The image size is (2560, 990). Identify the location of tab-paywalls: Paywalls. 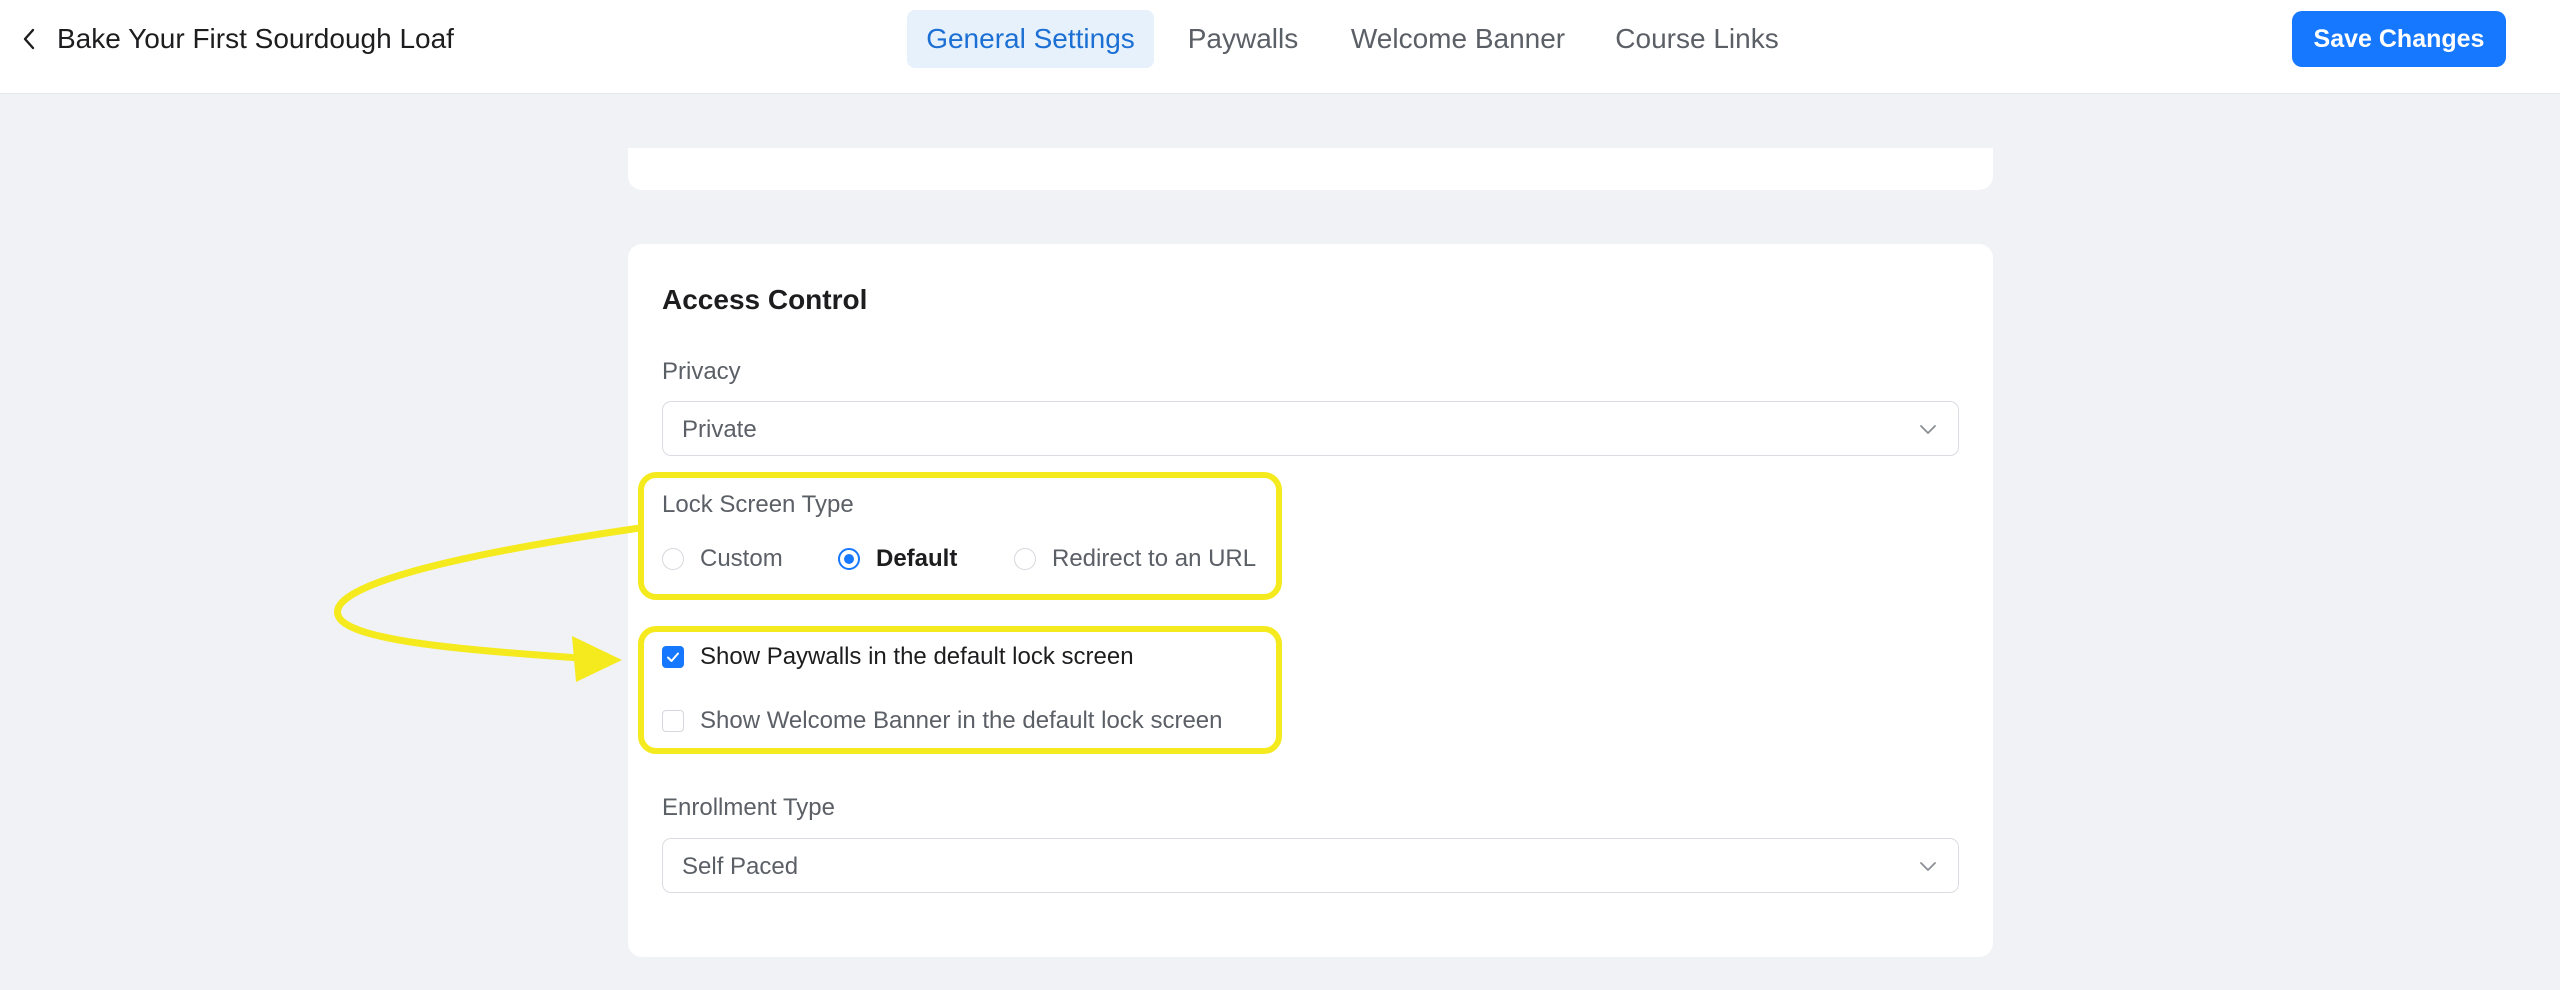
(1243, 39).